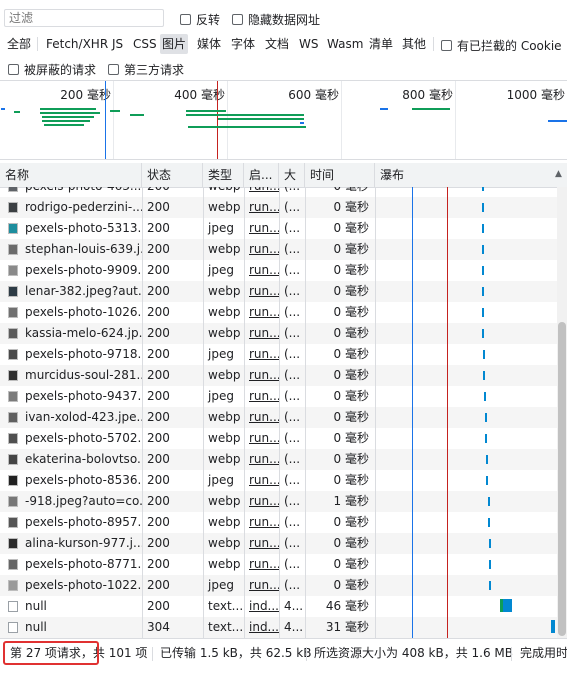 The image size is (567, 674). I want to click on type-filter-all: 全部, so click(19, 44).